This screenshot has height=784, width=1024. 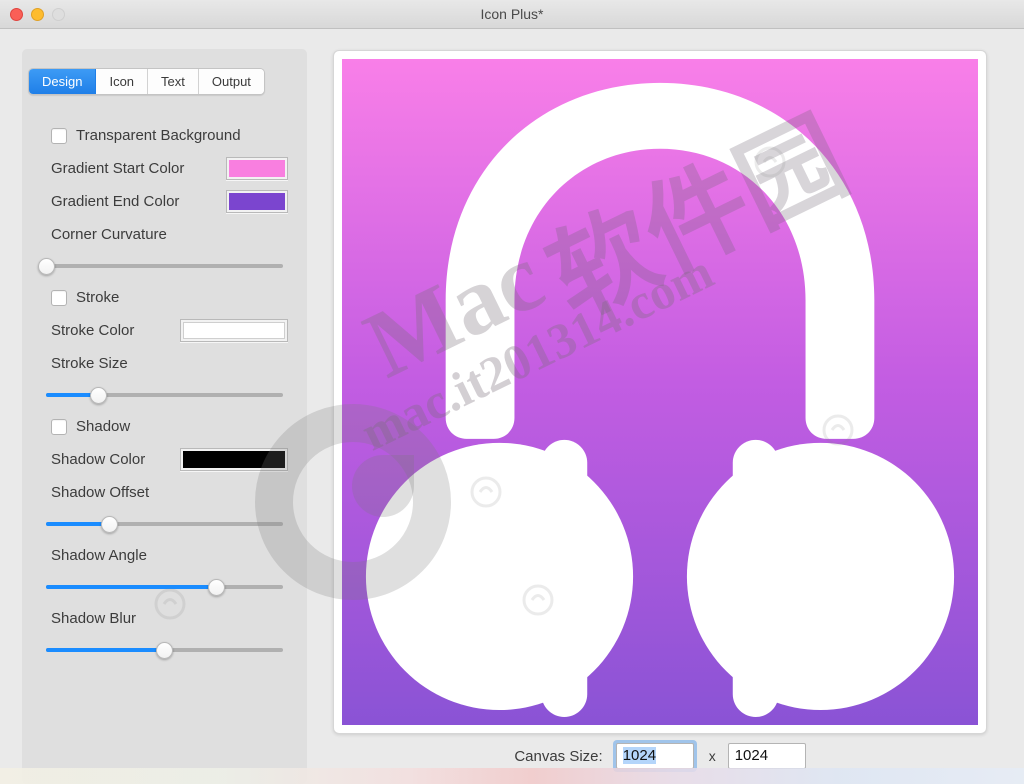 What do you see at coordinates (164, 426) in the screenshot?
I see `row-shadow: Shadow` at bounding box center [164, 426].